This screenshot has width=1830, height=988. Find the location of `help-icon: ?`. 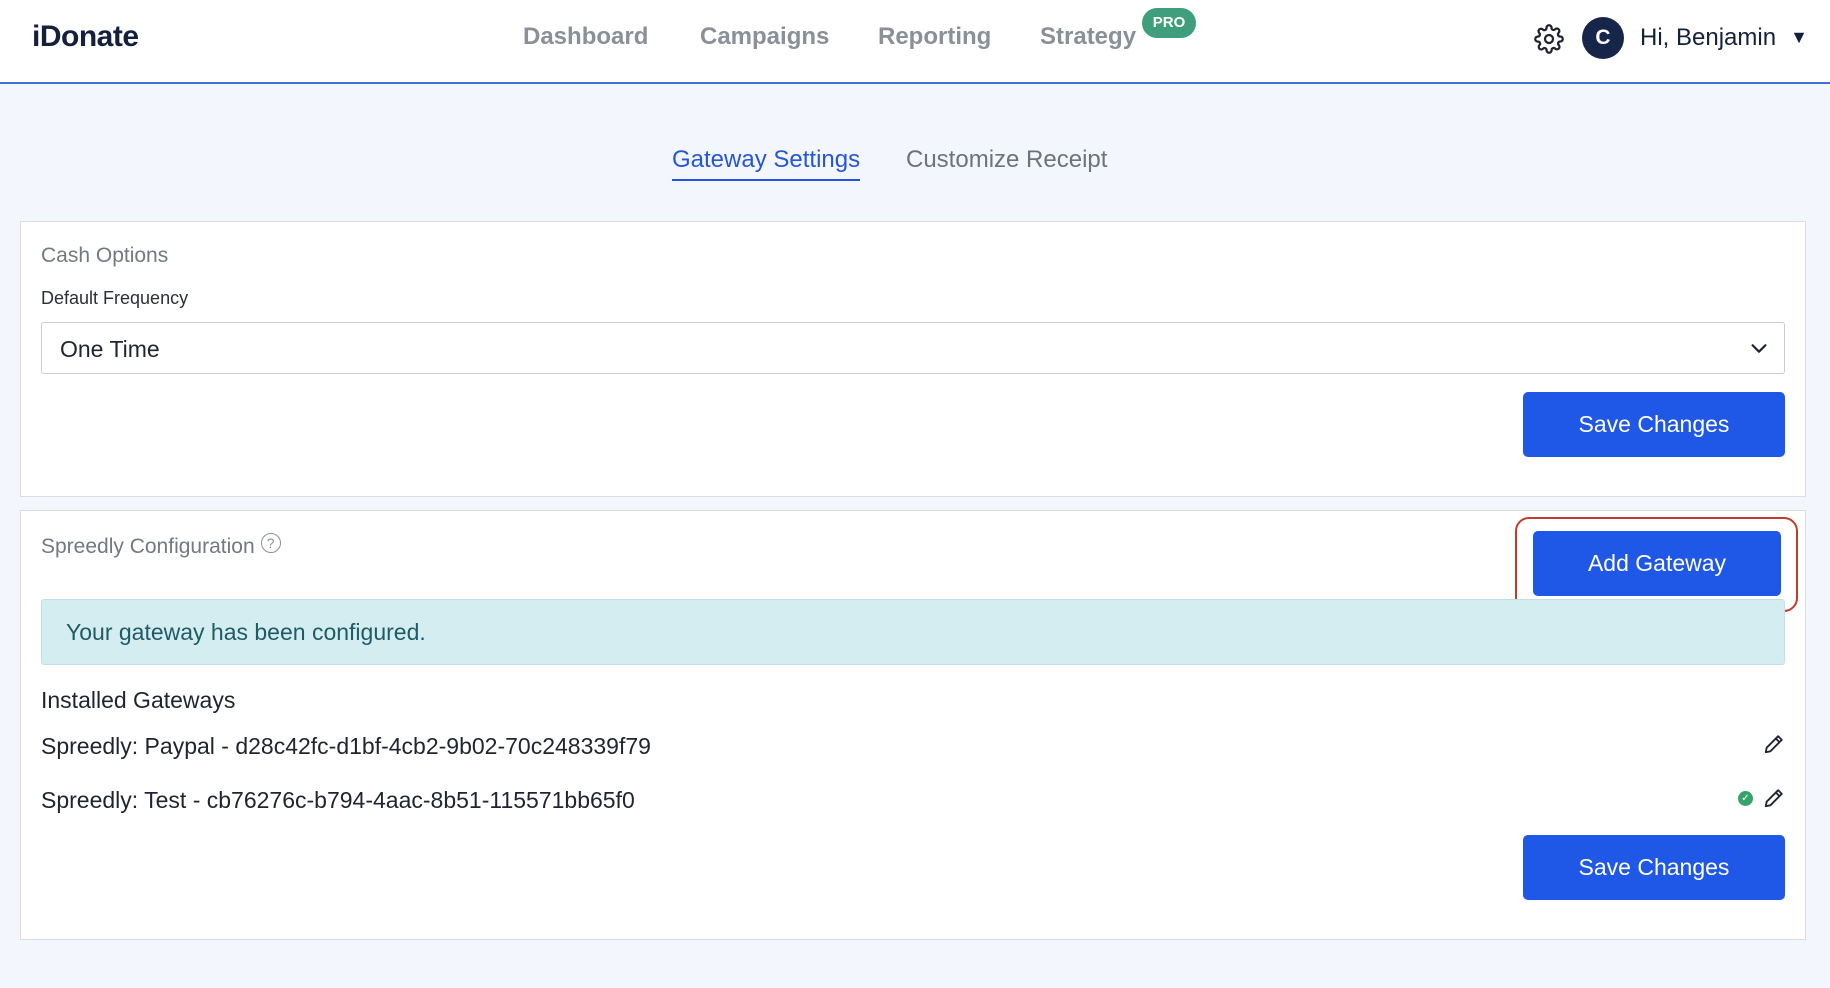

help-icon: ? is located at coordinates (270, 543).